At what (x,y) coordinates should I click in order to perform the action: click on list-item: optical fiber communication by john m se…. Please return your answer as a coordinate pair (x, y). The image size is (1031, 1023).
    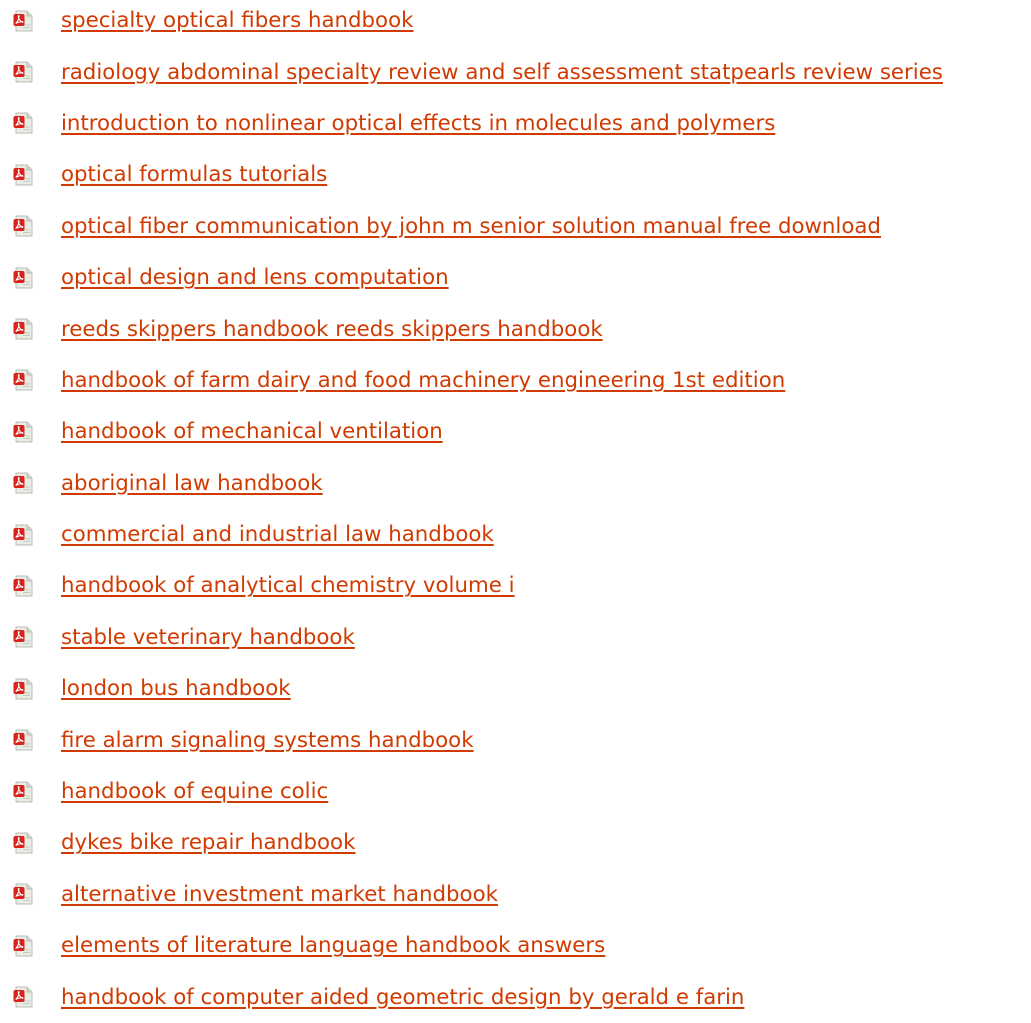
    Looking at the image, I should click on (515, 226).